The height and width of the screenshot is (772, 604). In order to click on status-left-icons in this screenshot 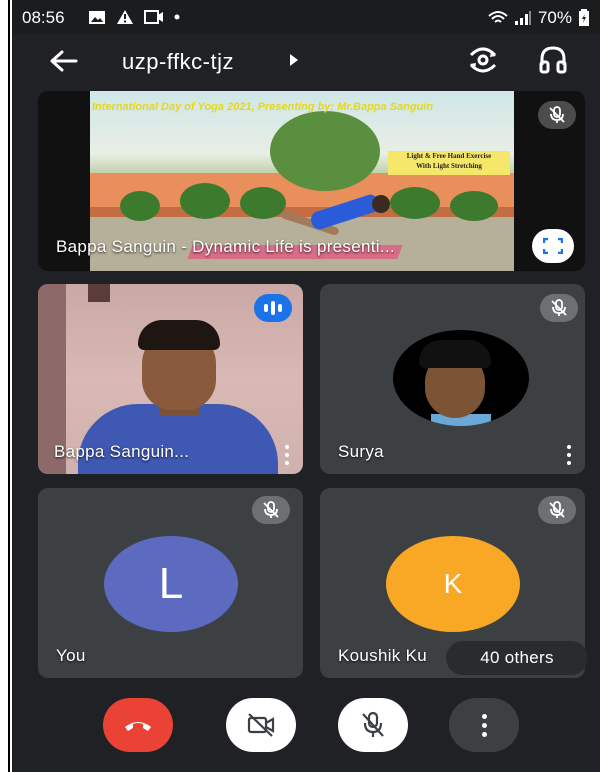, I will do `click(134, 17)`.